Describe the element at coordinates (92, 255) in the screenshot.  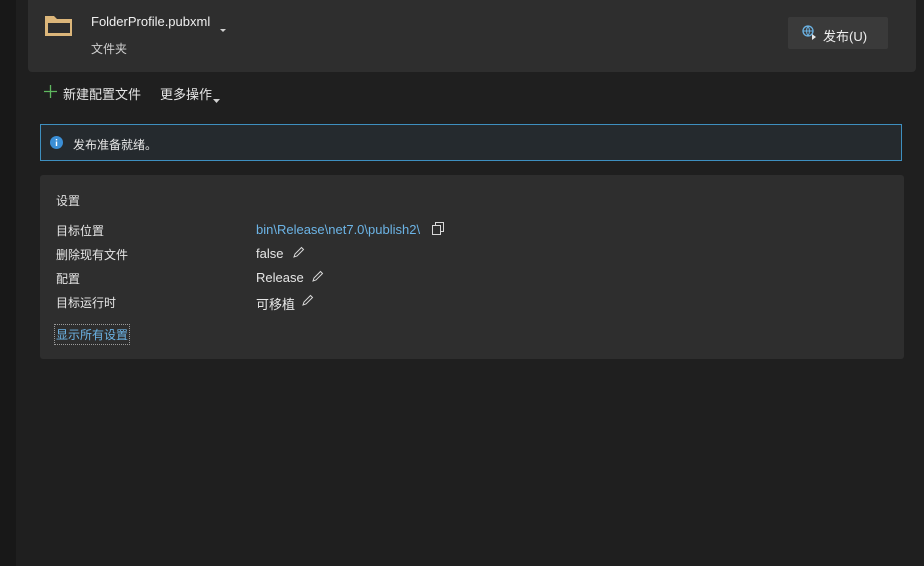
I see `setting-label: 删除现有文件` at that location.